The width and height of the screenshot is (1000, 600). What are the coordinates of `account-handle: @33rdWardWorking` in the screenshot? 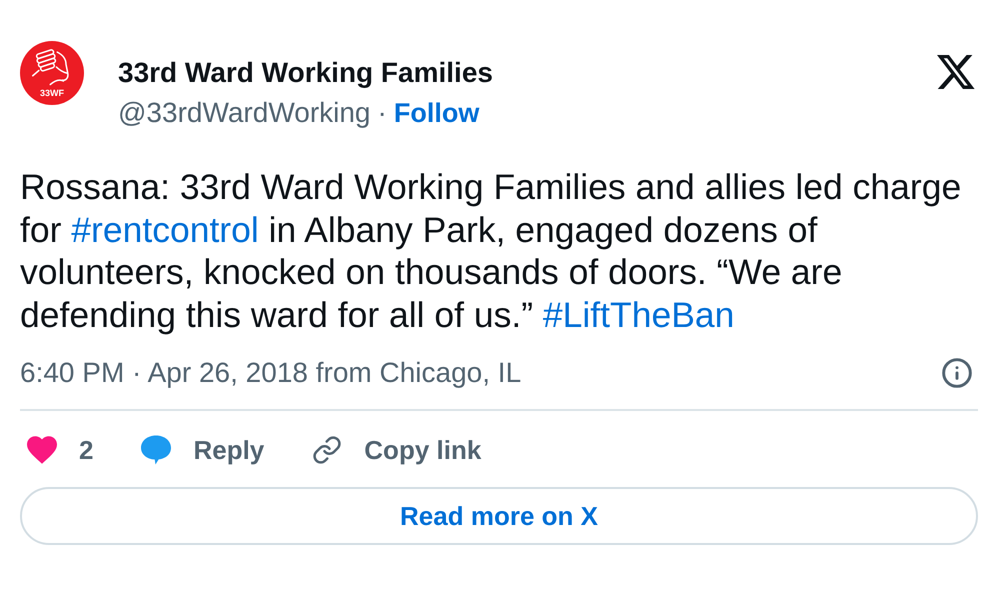 It's located at (244, 113).